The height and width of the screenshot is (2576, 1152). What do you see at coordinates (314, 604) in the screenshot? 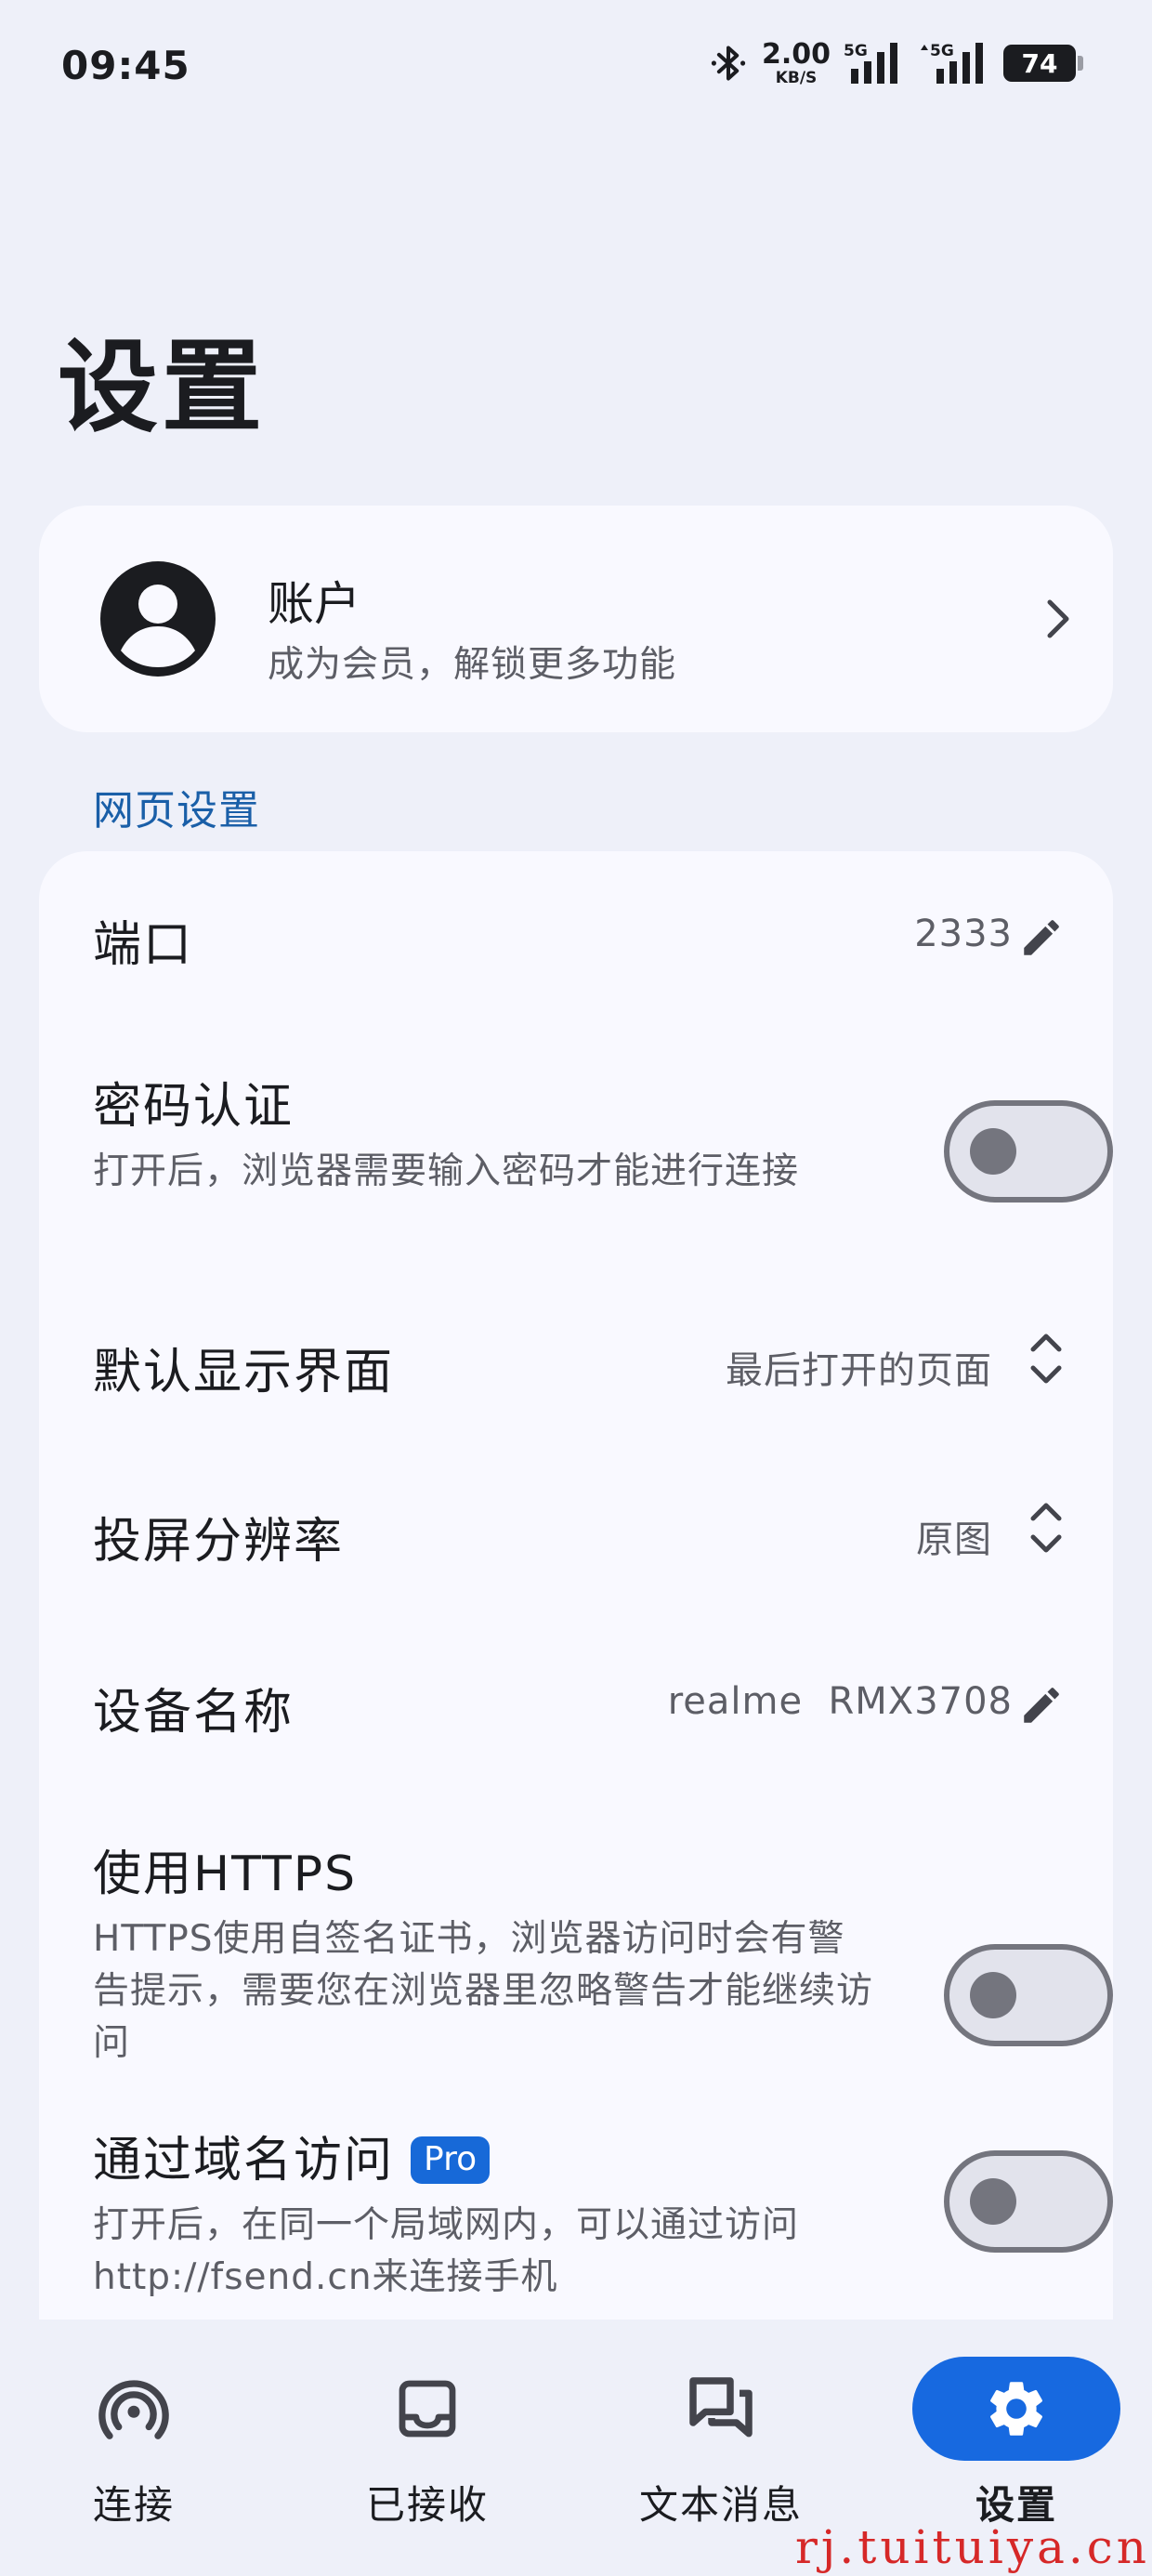
I see `account-title: 账户` at bounding box center [314, 604].